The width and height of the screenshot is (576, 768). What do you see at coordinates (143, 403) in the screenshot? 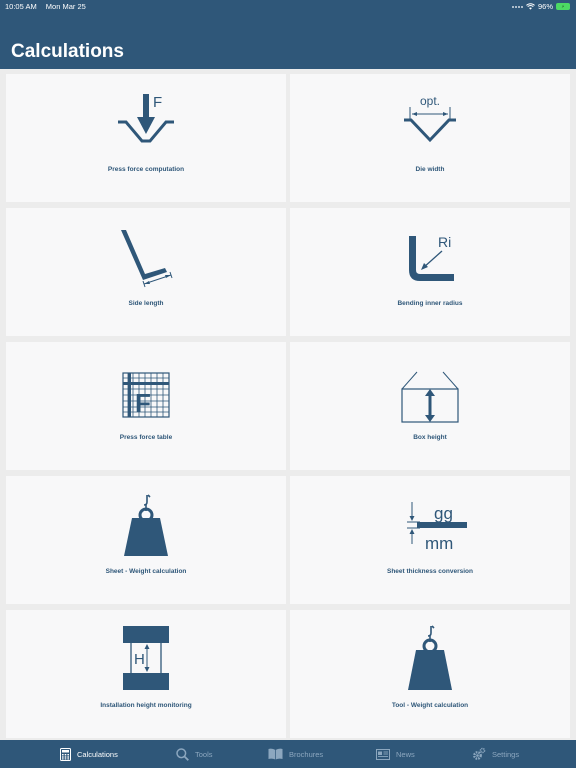
I see `press-force-table-icon-letter: F` at bounding box center [143, 403].